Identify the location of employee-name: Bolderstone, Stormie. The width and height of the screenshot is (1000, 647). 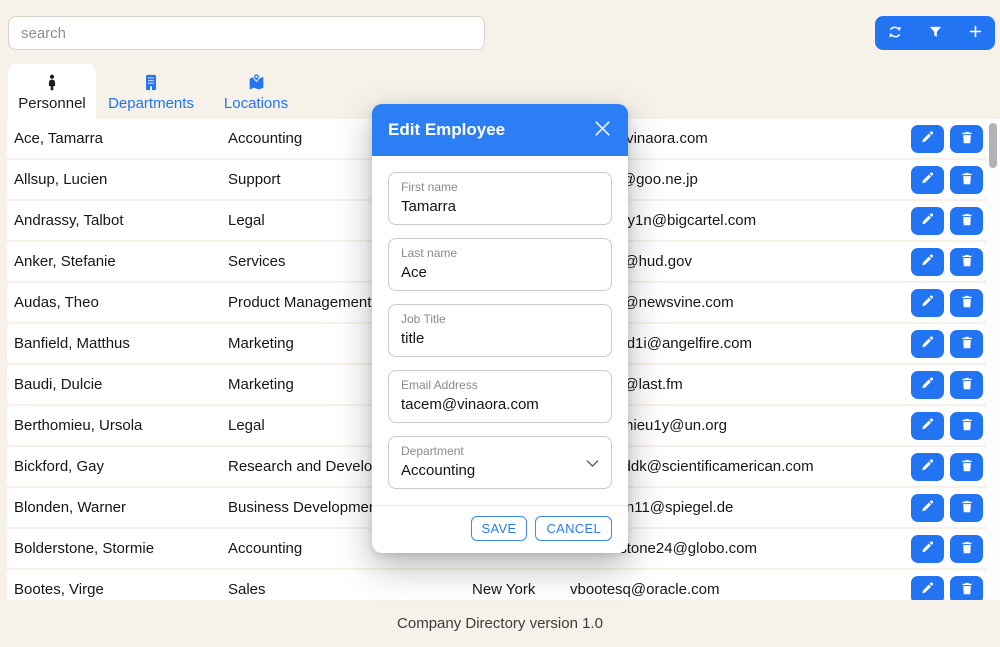
(84, 548).